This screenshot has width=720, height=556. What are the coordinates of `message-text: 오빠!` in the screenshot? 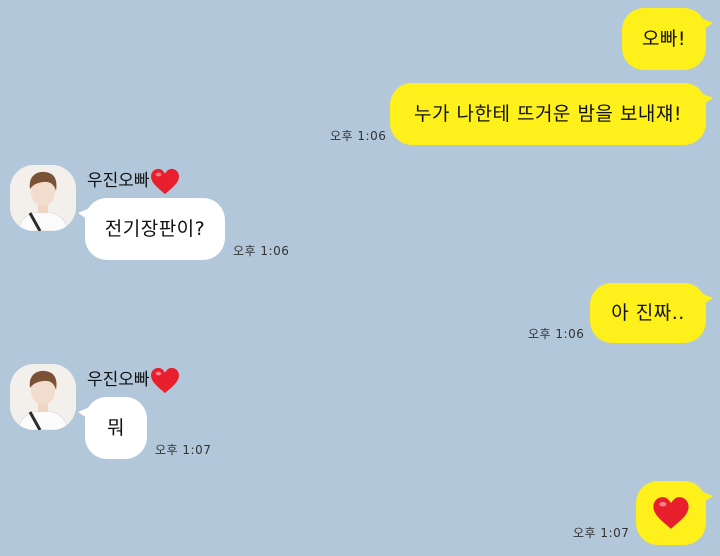 It's located at (664, 38).